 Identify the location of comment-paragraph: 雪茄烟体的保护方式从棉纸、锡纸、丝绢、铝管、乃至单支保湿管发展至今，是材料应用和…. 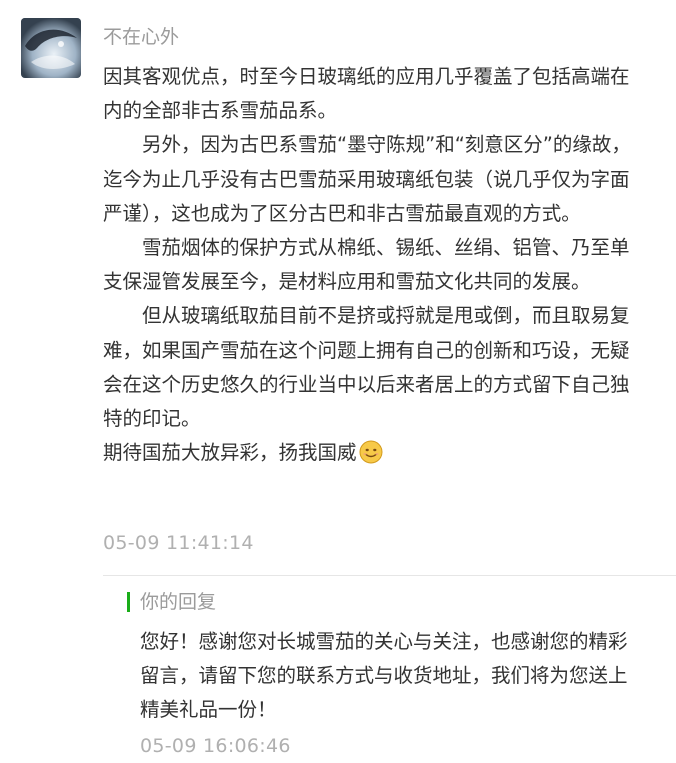
(366, 265).